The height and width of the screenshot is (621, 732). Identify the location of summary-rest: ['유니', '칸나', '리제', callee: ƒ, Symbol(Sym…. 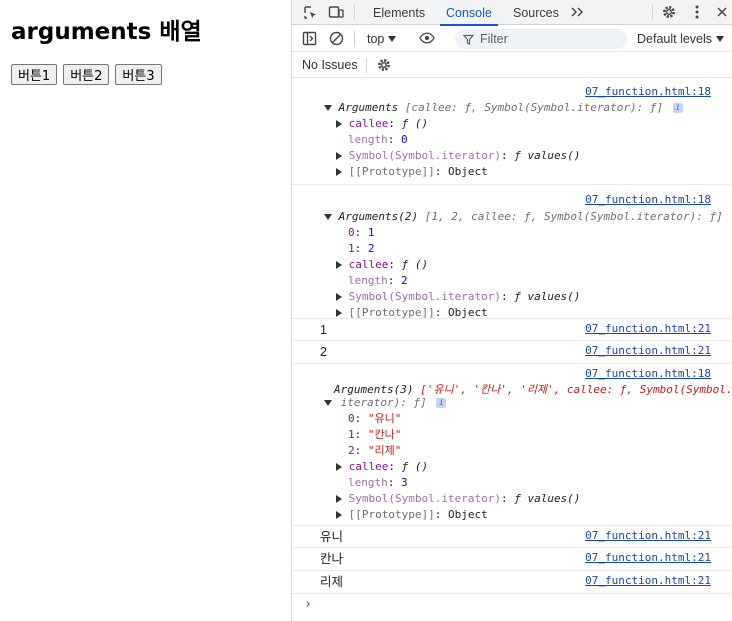
(576, 389).